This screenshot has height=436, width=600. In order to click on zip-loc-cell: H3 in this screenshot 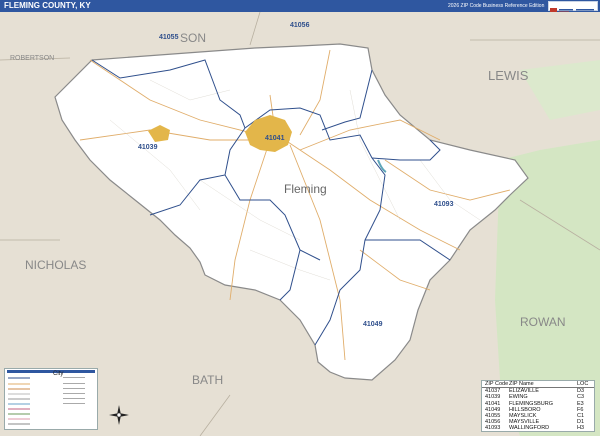, I will do `click(581, 428)`.